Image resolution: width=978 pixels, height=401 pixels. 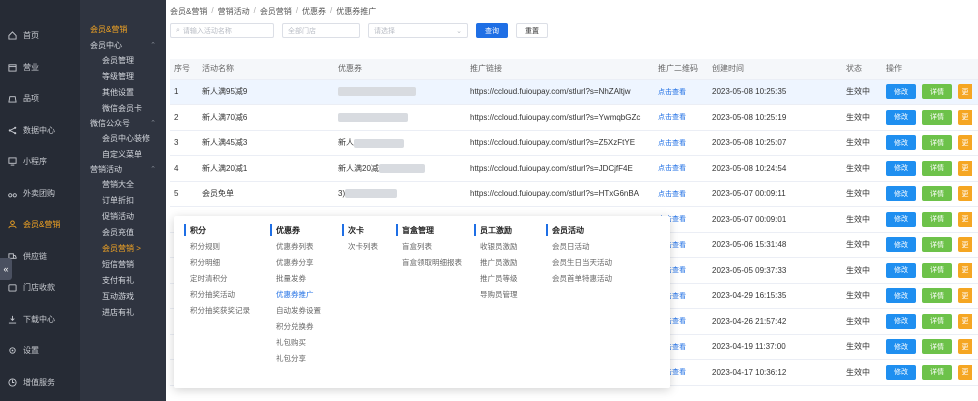 What do you see at coordinates (295, 342) in the screenshot?
I see `mega-menu-link: 礼包购买` at bounding box center [295, 342].